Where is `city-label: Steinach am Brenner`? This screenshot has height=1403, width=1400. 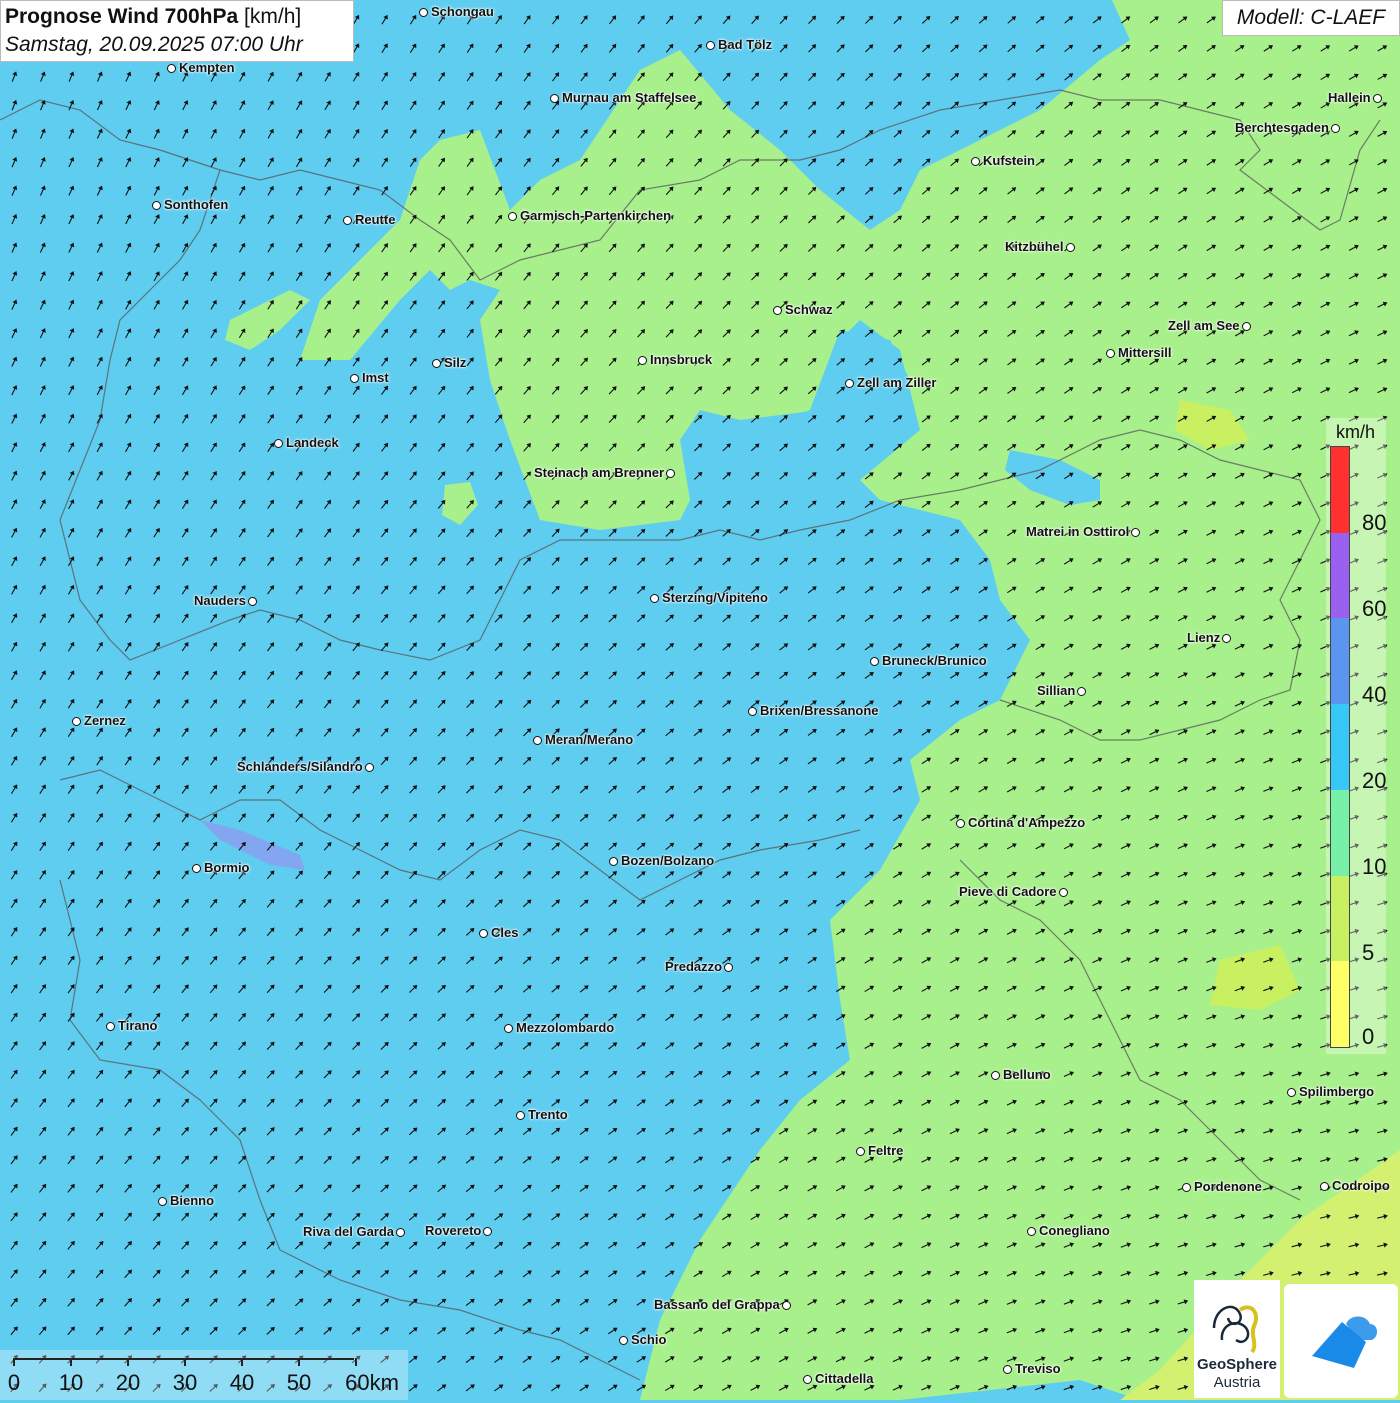
city-label: Steinach am Brenner is located at coordinates (599, 472).